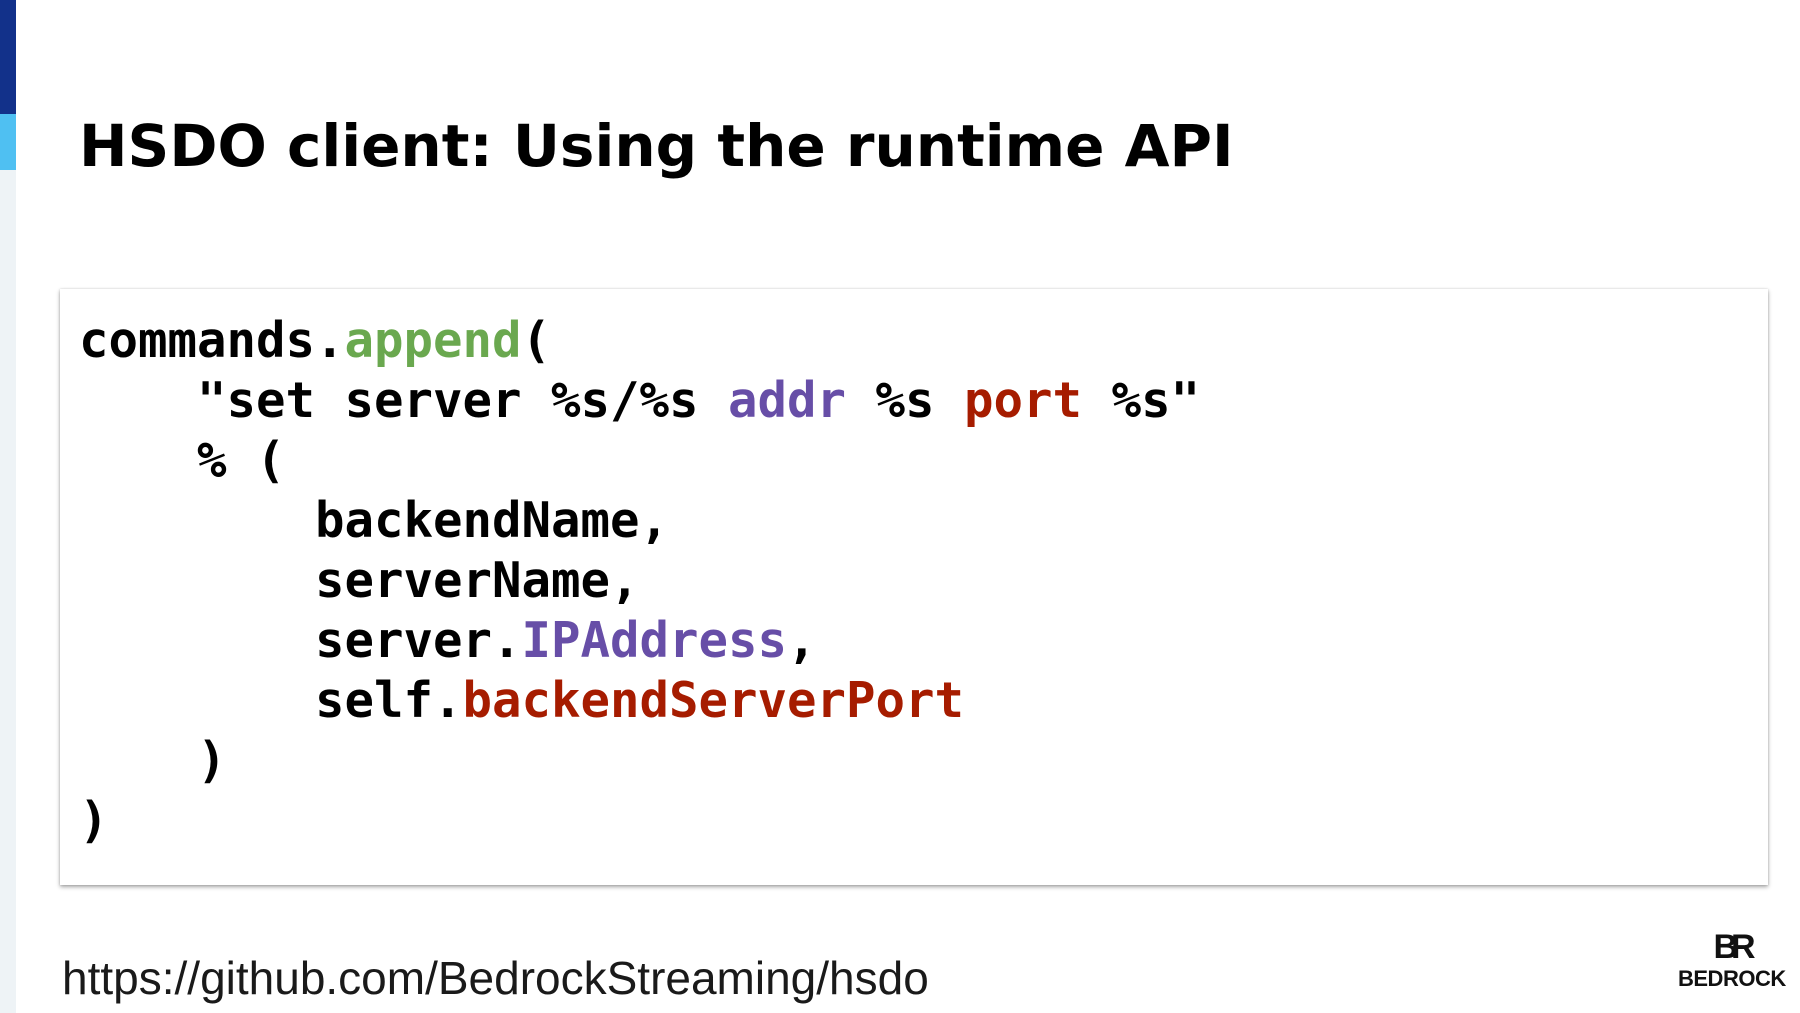  I want to click on code-line-7: self.backendServerPort, so click(522, 700).